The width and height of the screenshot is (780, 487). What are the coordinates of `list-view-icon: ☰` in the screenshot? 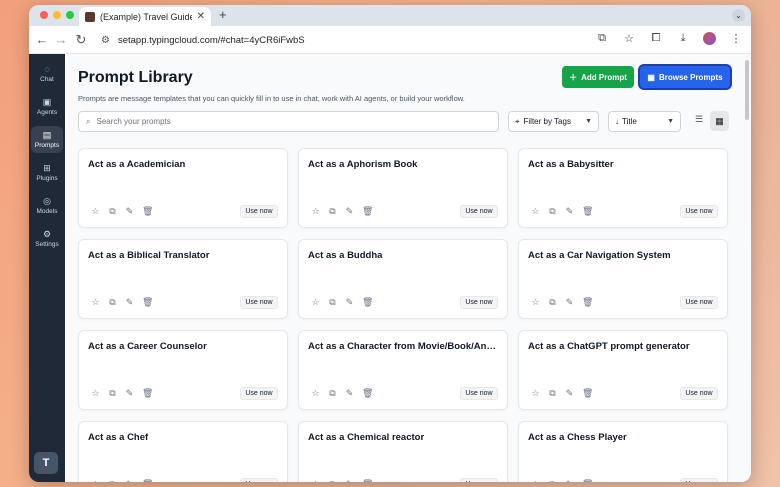 It's located at (699, 121).